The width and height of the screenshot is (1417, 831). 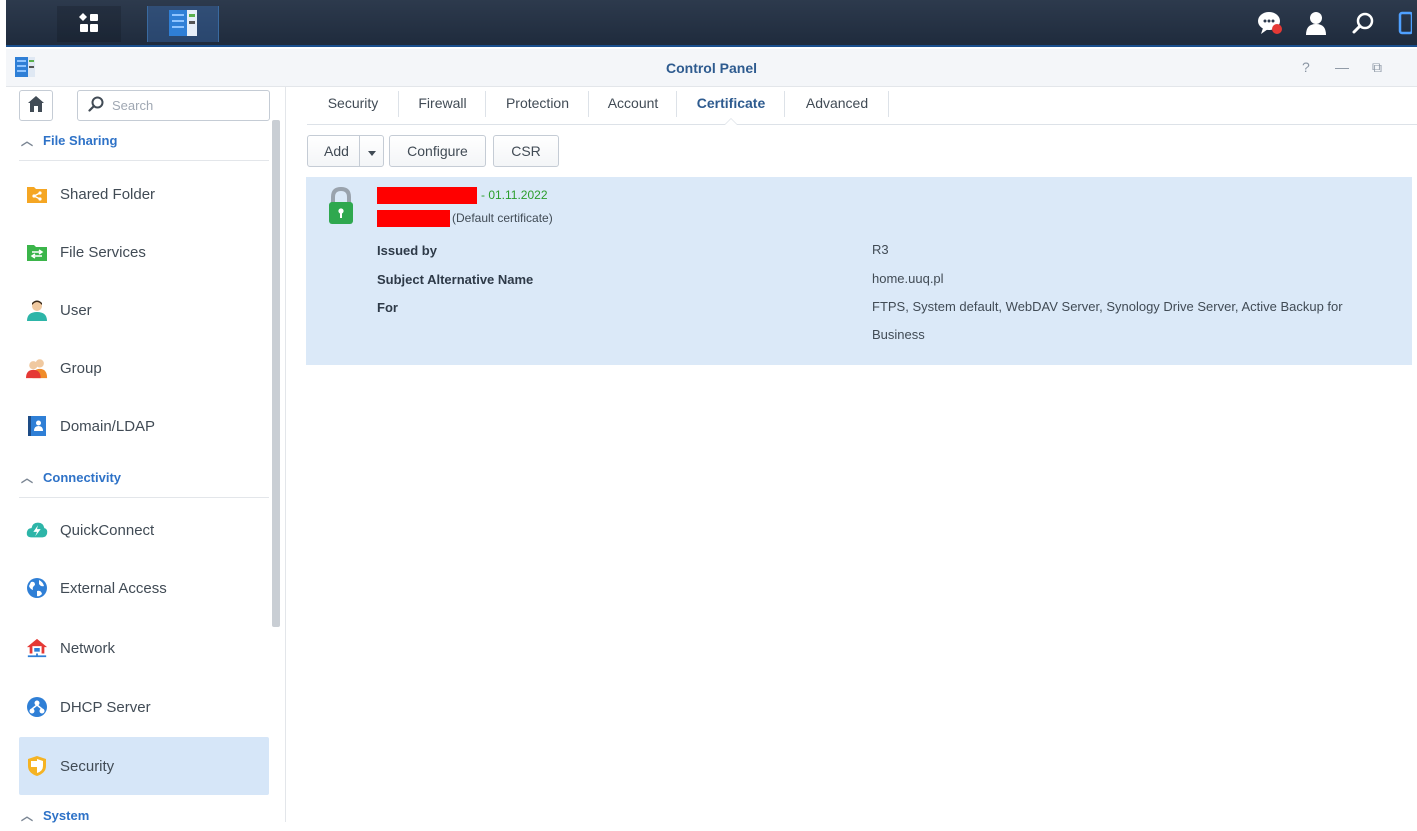 I want to click on domain-ldap-icon, so click(x=37, y=426).